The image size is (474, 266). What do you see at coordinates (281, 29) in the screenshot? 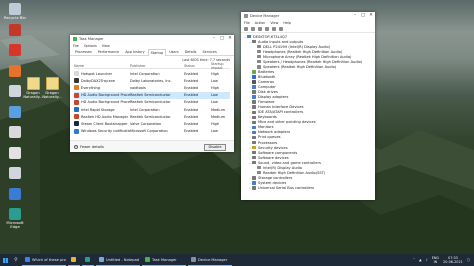
I see `scan-hardware-icon` at bounding box center [281, 29].